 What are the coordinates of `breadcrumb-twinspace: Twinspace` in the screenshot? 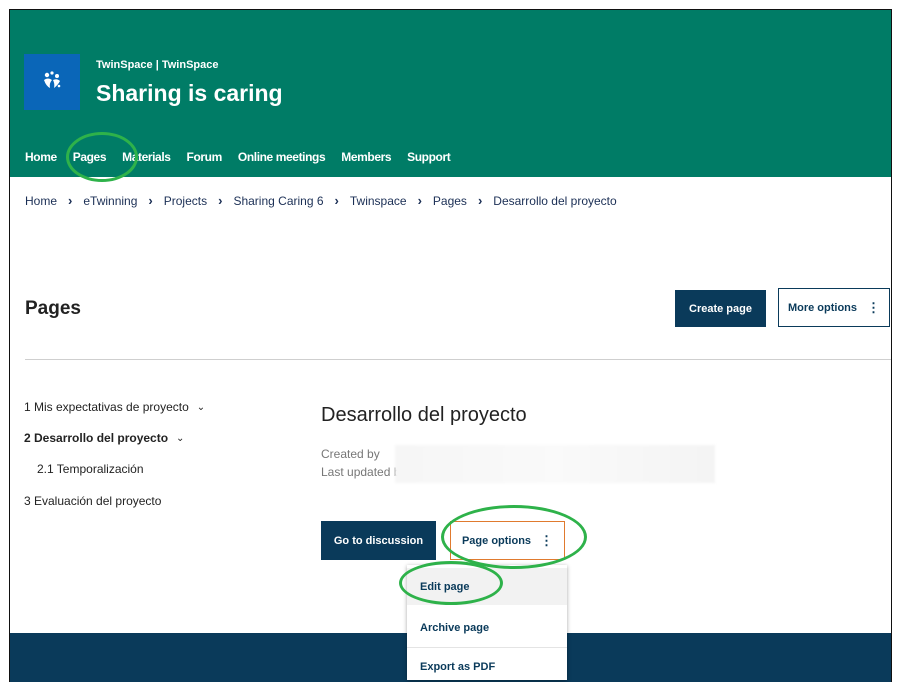 It's located at (378, 201).